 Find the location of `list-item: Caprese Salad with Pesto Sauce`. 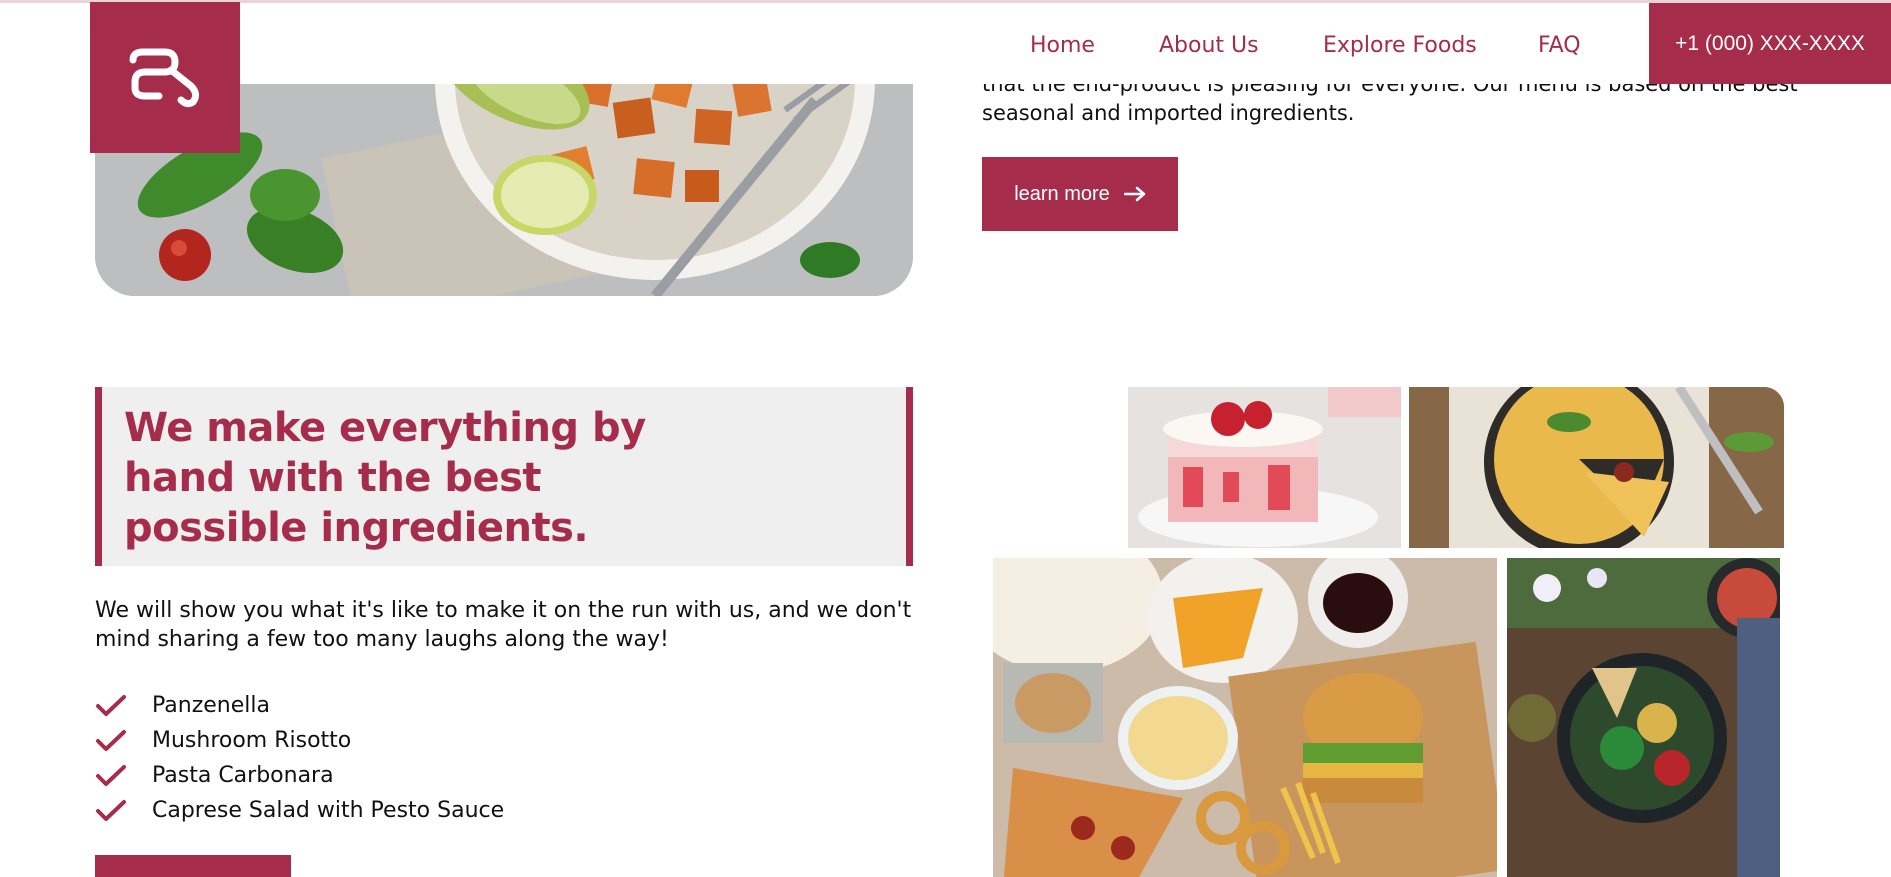

list-item: Caprese Salad with Pesto Sauce is located at coordinates (299, 810).